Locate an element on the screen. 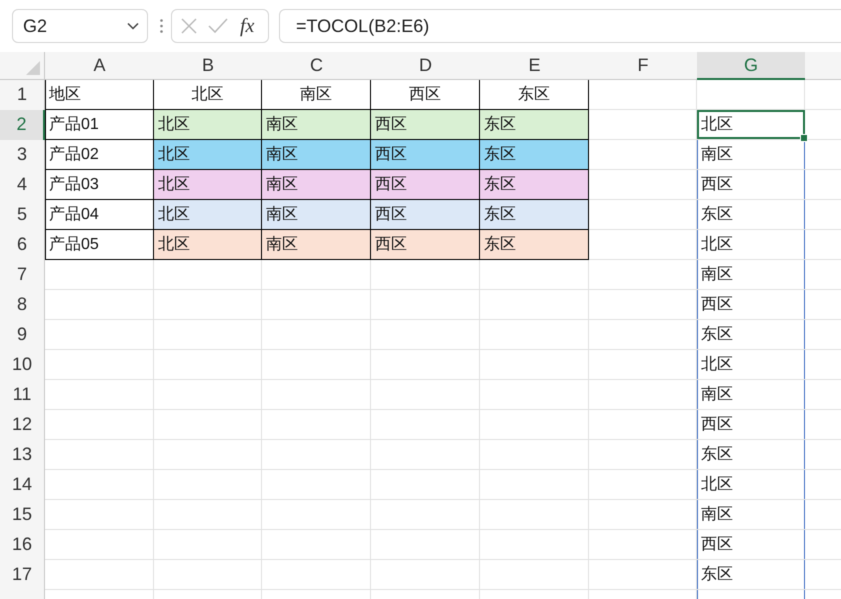  column-header is located at coordinates (823, 66).